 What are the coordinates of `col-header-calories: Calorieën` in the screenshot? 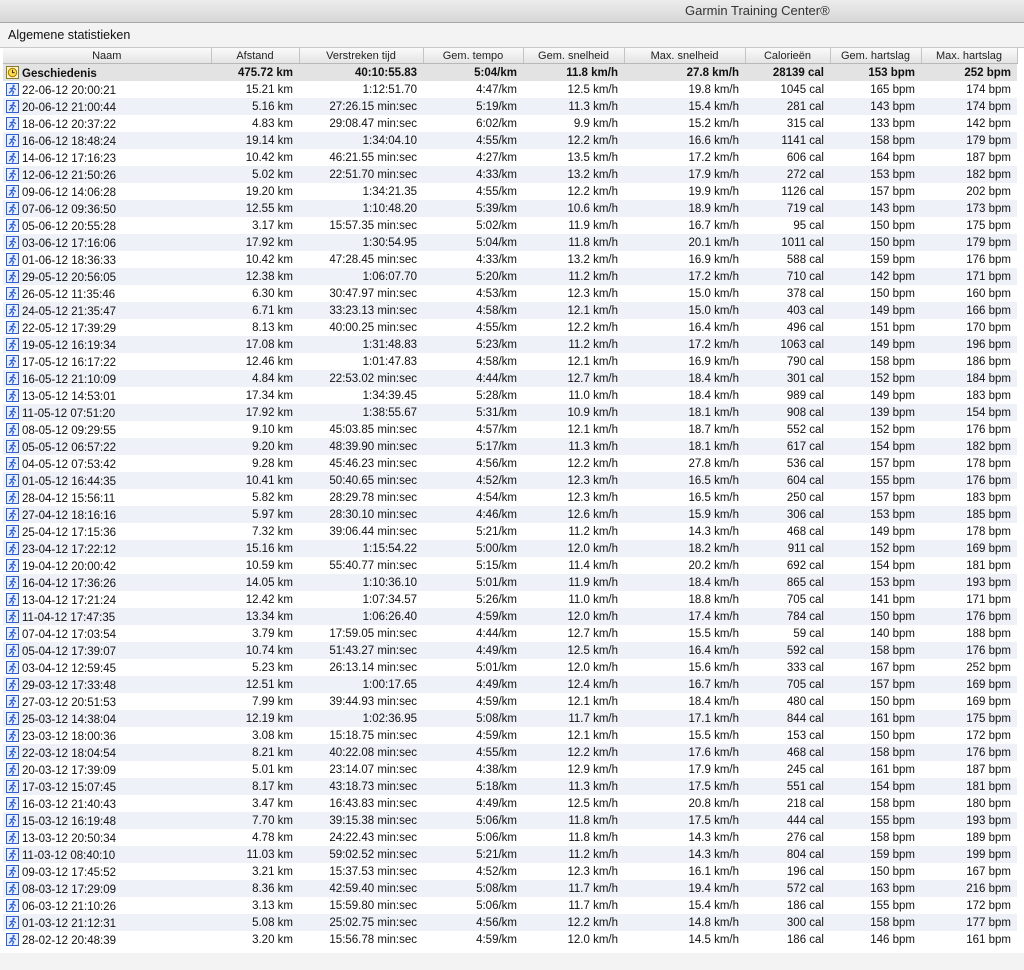 It's located at (788, 56).